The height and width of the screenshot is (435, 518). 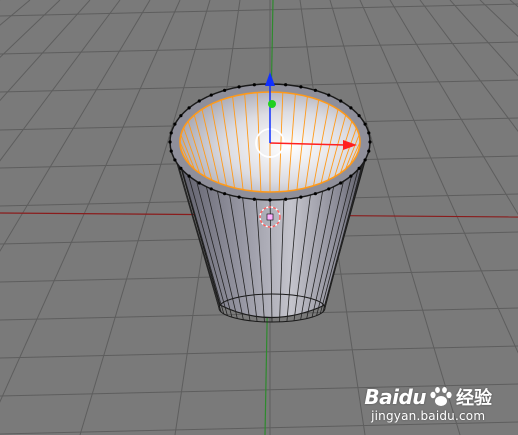 I want to click on watermark-logo-row: Baidu 经验, so click(x=428, y=397).